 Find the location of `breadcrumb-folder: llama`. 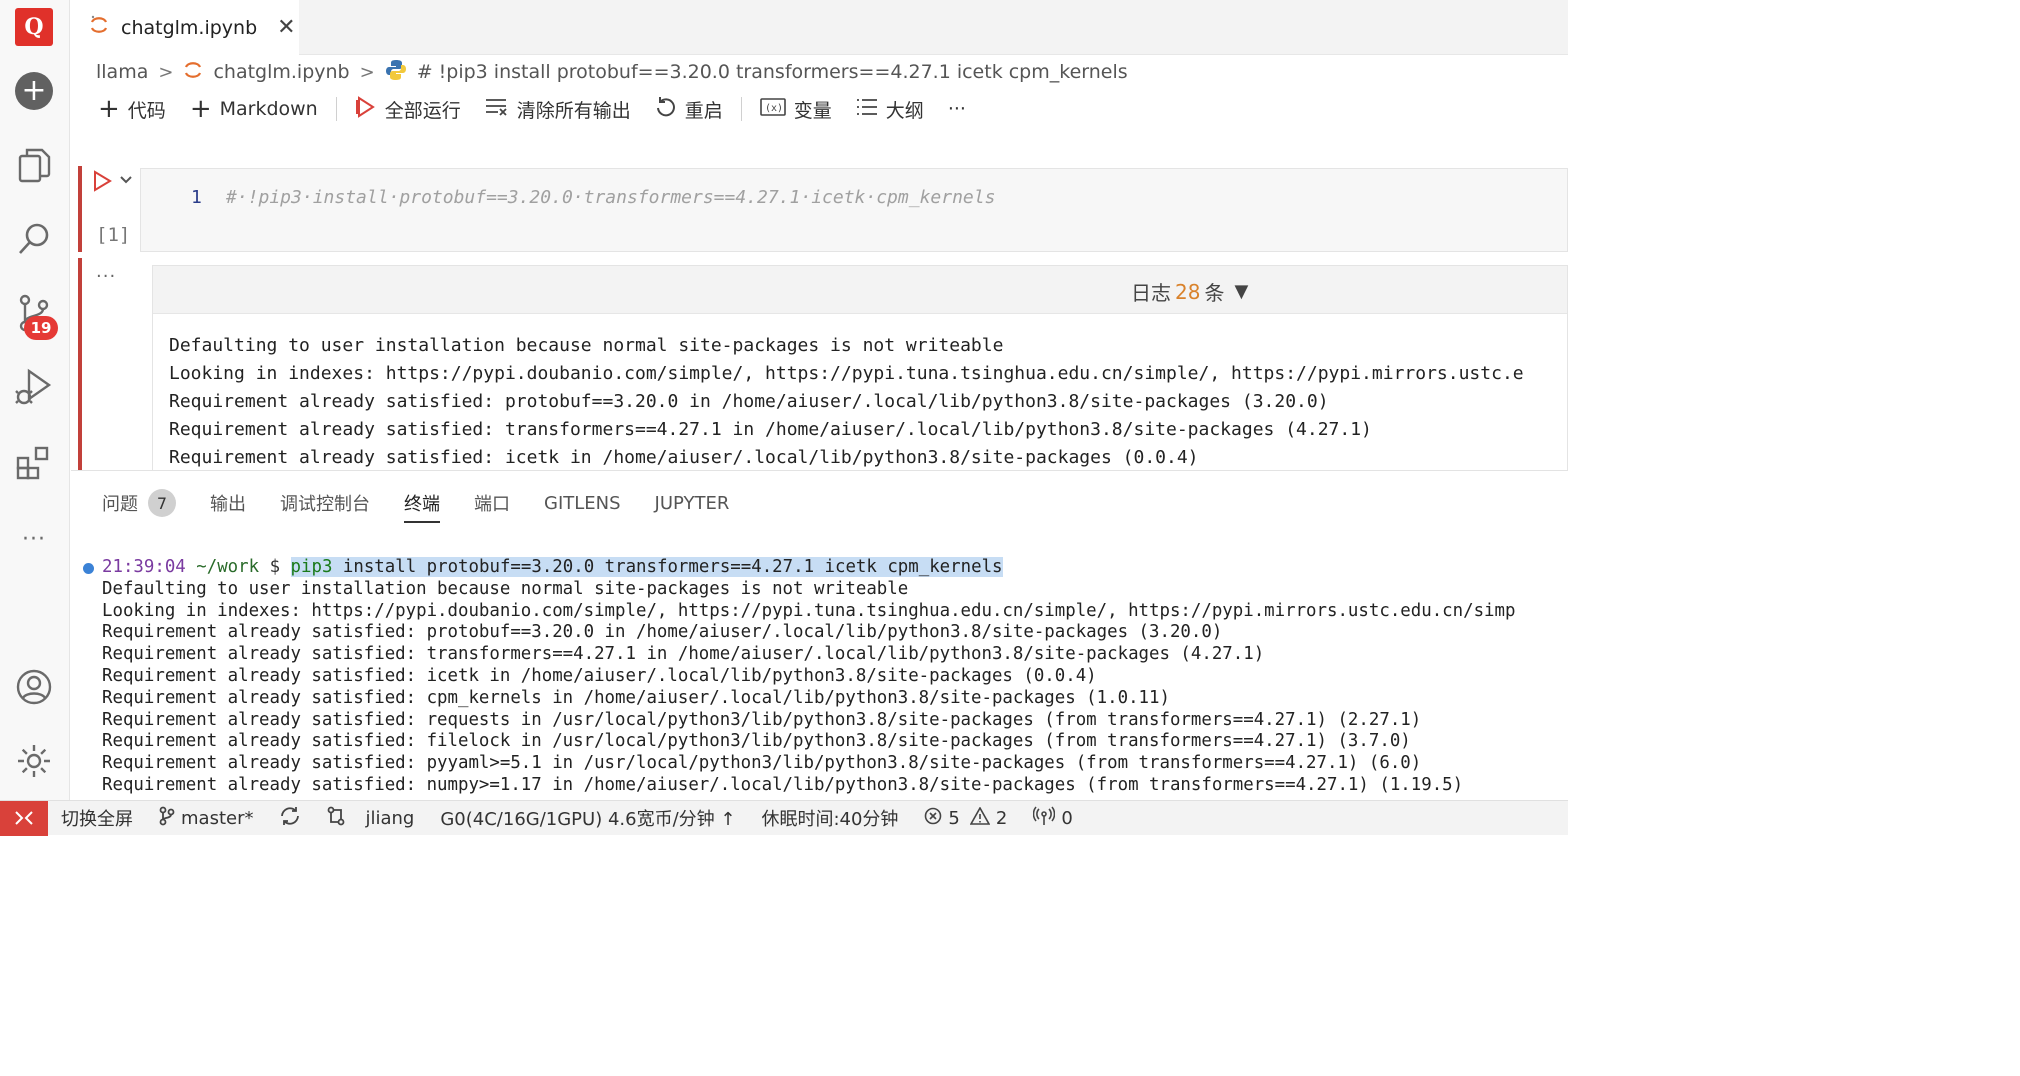

breadcrumb-folder: llama is located at coordinates (122, 72).